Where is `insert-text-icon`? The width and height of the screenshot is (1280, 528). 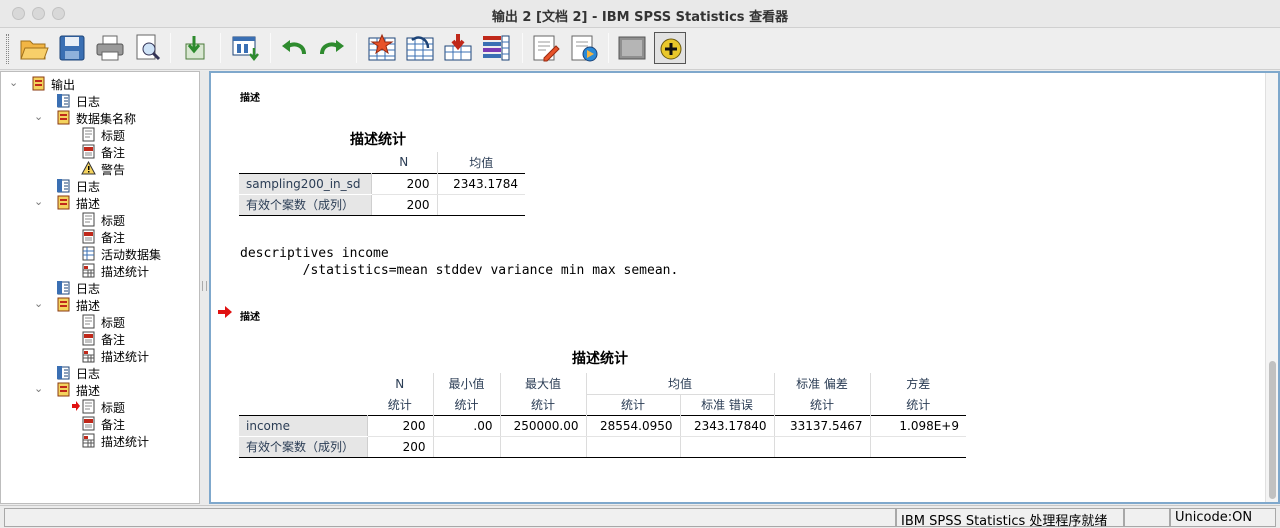
insert-text-icon is located at coordinates (546, 48).